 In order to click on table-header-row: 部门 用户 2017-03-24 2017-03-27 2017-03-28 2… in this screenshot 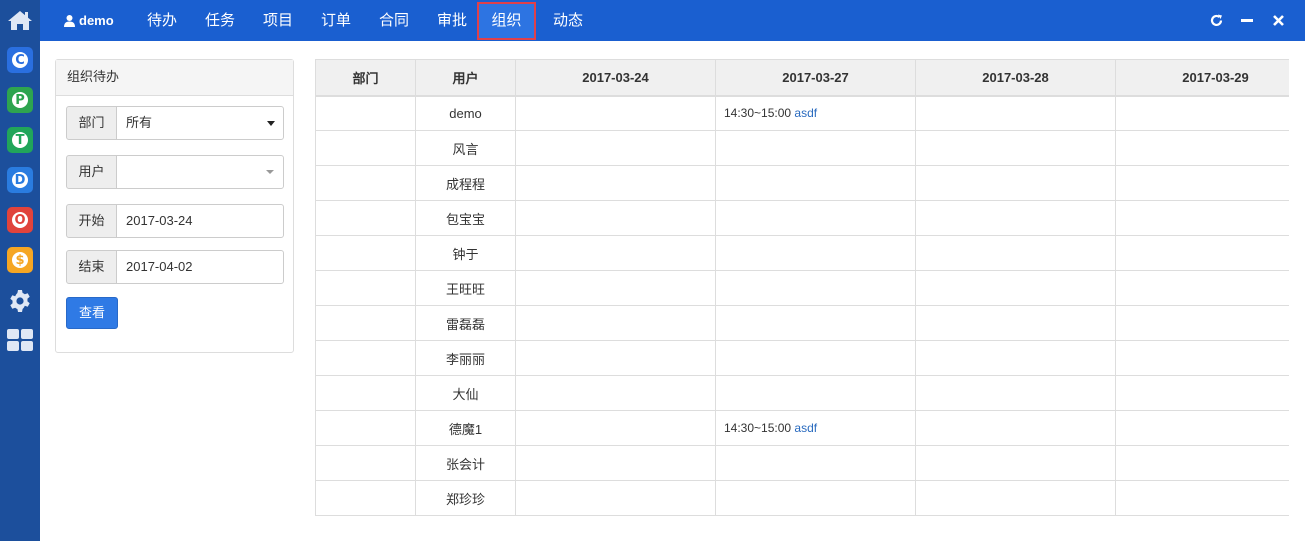, I will do `click(802, 78)`.